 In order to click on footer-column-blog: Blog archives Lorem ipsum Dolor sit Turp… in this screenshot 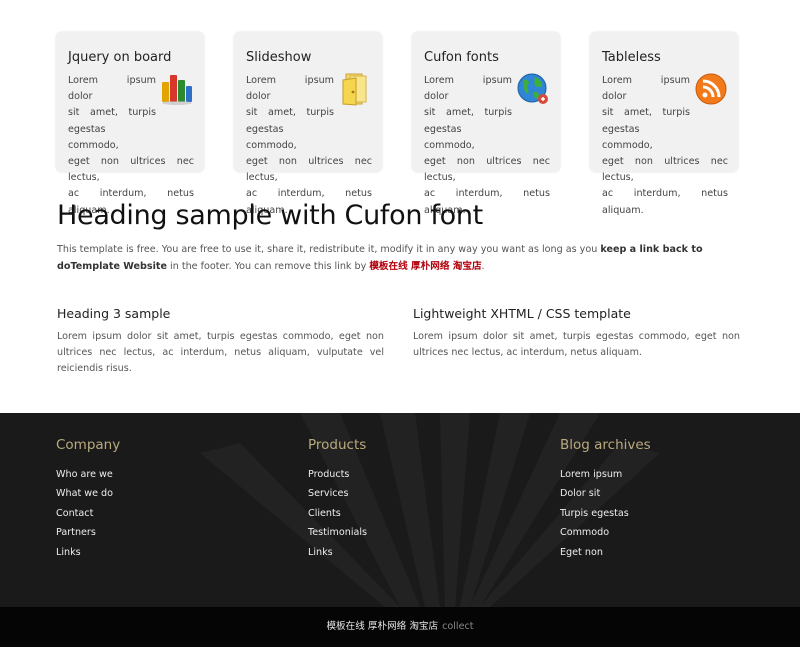, I will do `click(605, 499)`.